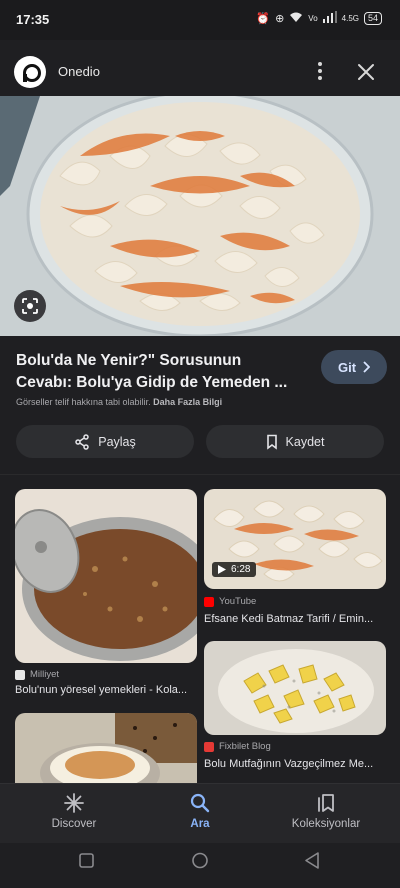 This screenshot has height=888, width=400. I want to click on close-icon, so click(366, 72).